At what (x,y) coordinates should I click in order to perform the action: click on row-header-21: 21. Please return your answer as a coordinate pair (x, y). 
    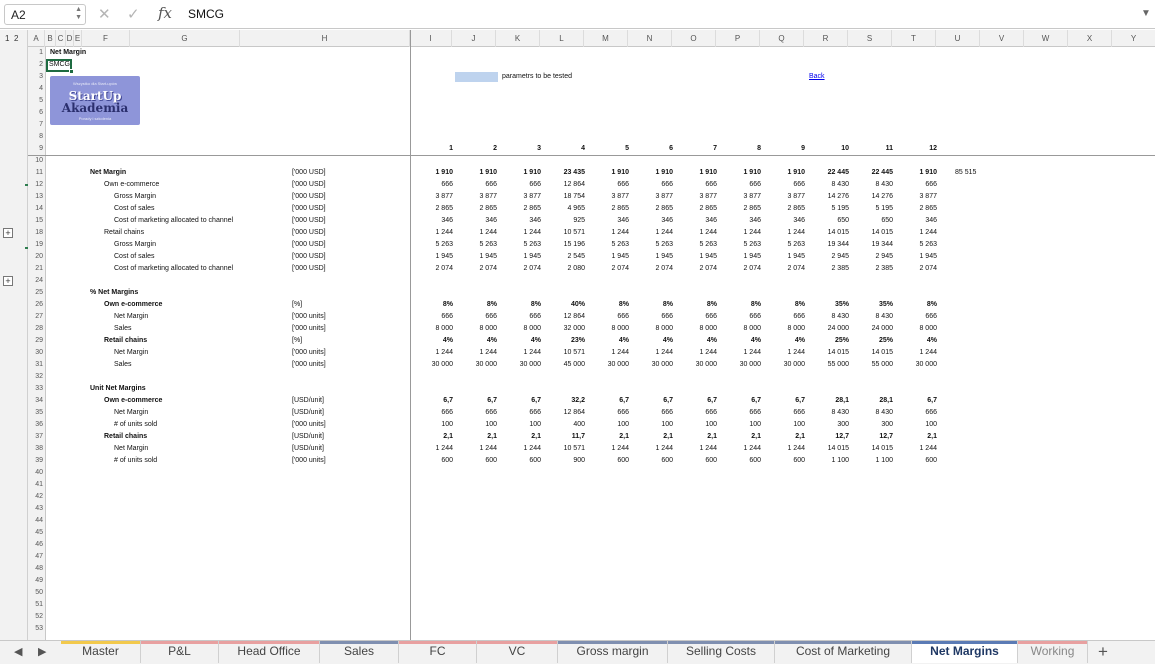
    Looking at the image, I should click on (37, 269).